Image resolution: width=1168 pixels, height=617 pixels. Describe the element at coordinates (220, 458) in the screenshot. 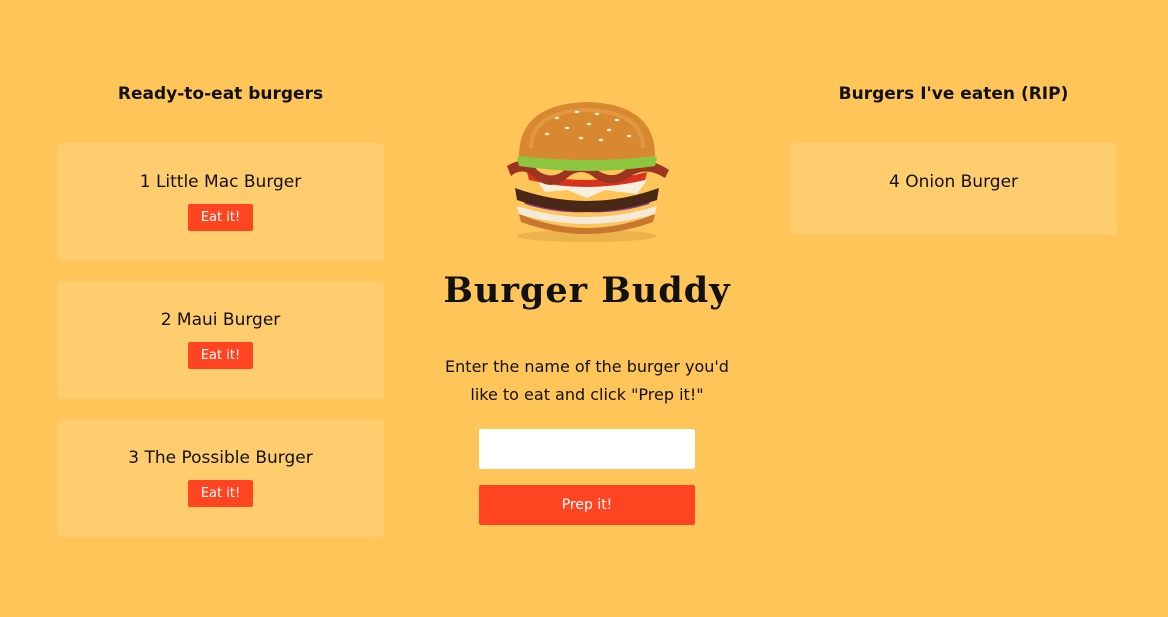

I see `burger-name: 3 The Possible Burger` at that location.